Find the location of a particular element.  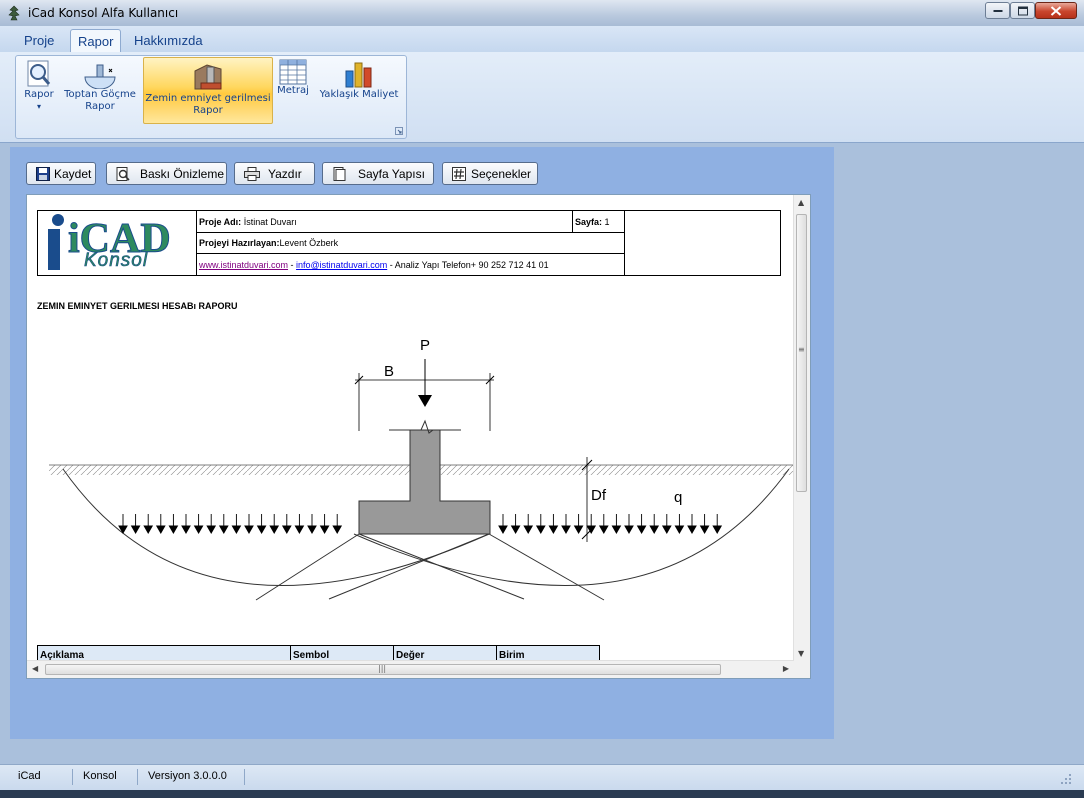

save-button: Kaydet is located at coordinates (61, 173).